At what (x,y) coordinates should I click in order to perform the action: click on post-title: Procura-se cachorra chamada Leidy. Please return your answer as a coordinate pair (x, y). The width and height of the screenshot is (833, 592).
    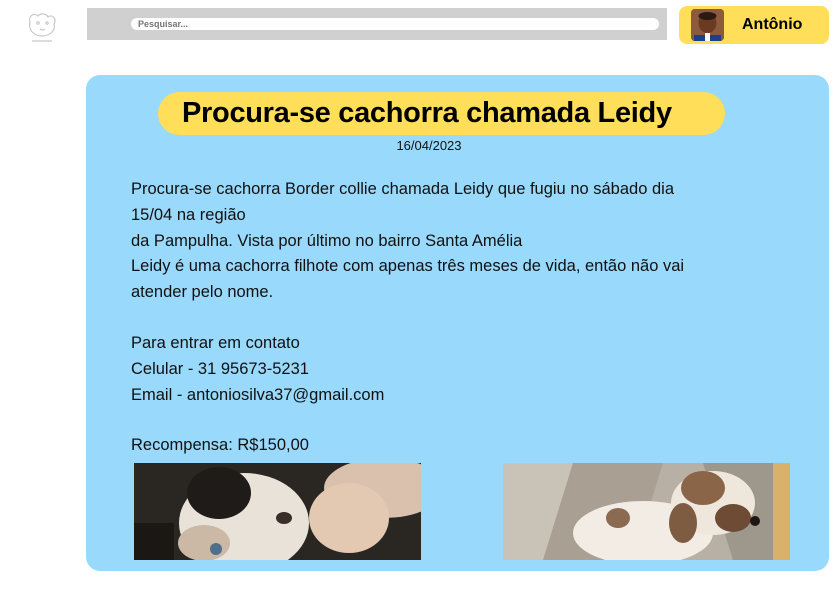
    Looking at the image, I should click on (427, 113).